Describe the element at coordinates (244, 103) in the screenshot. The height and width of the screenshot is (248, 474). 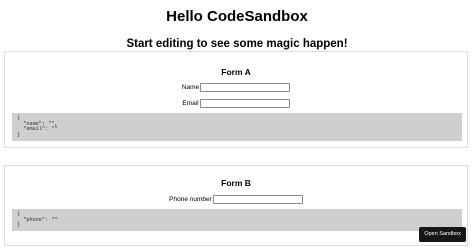
I see `email-input` at that location.